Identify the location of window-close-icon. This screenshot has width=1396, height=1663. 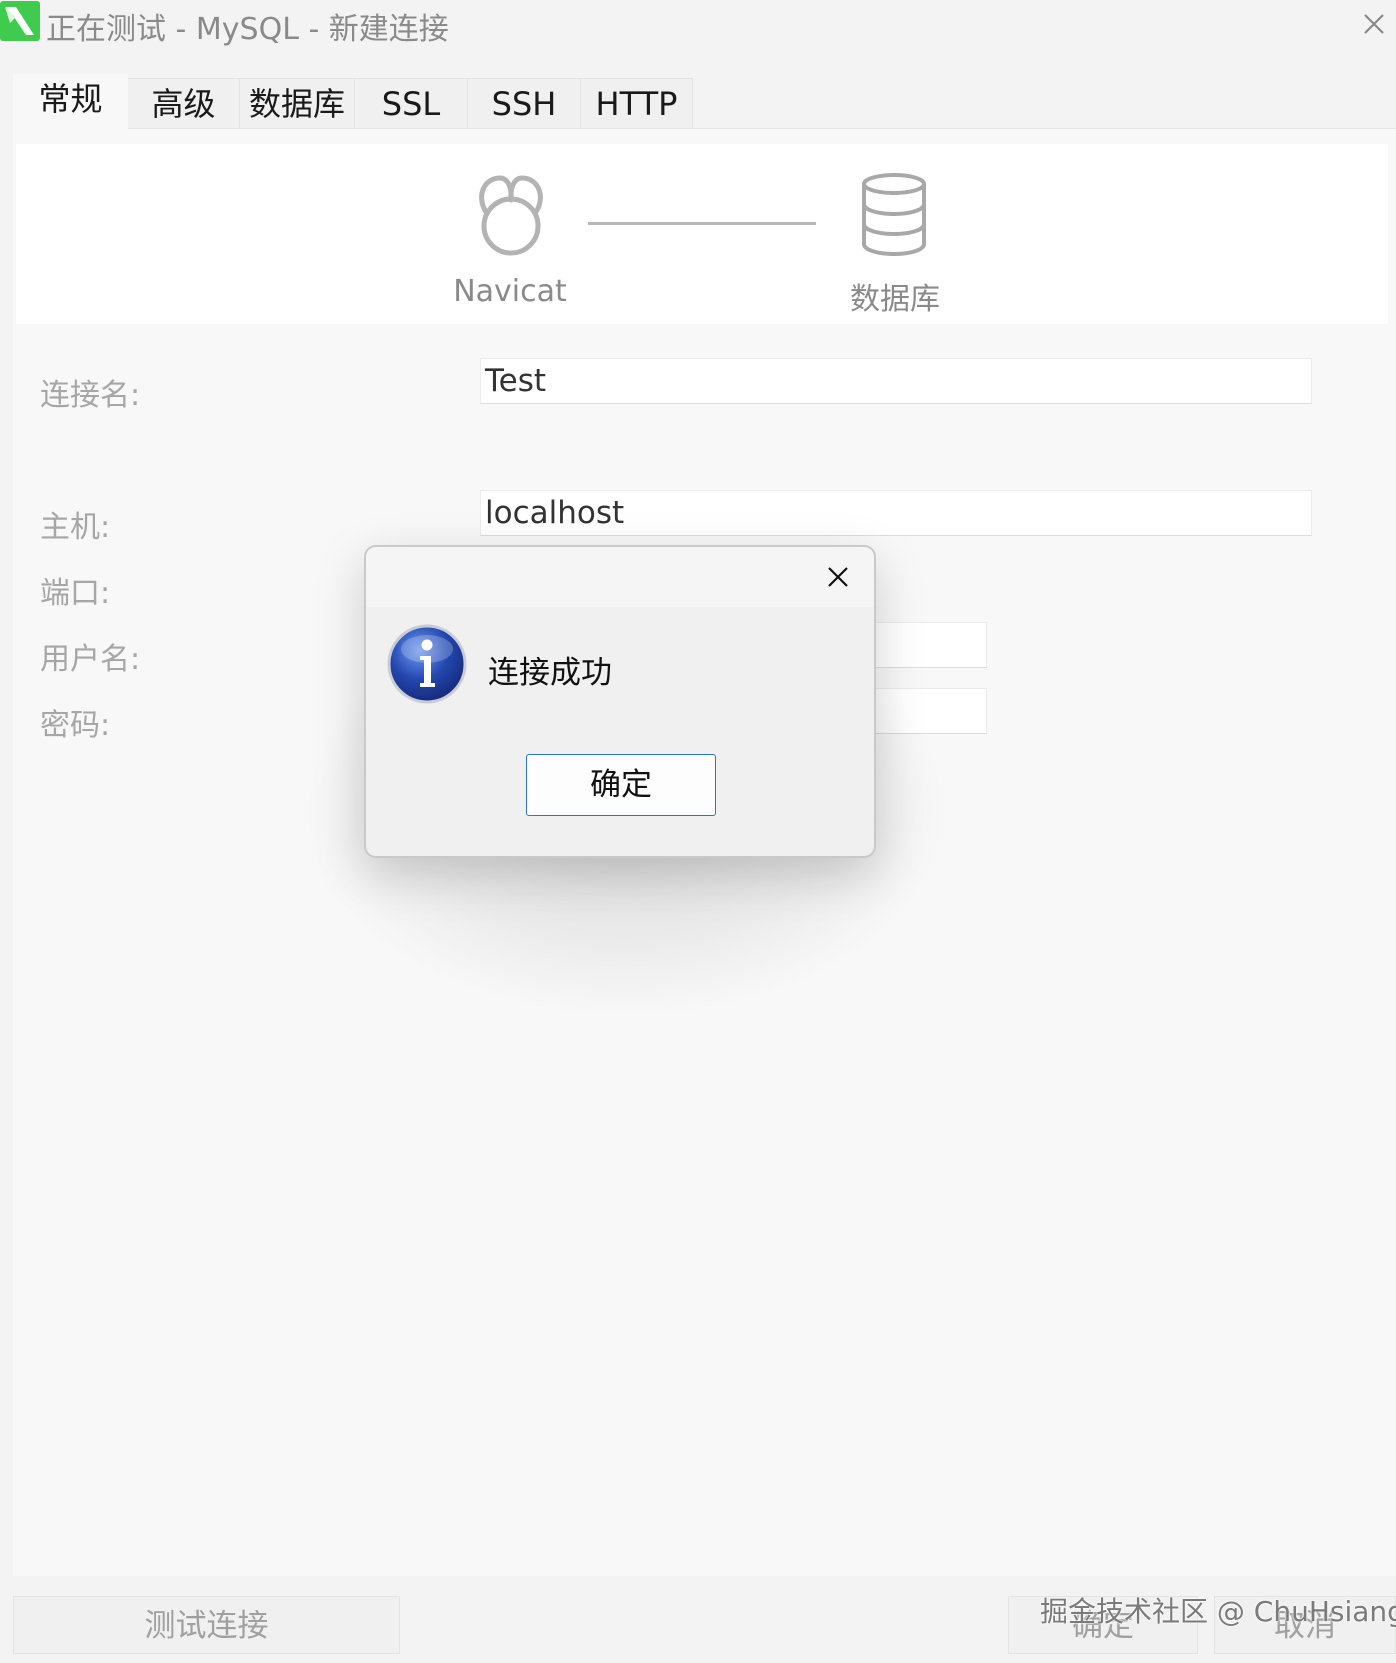
(1374, 24).